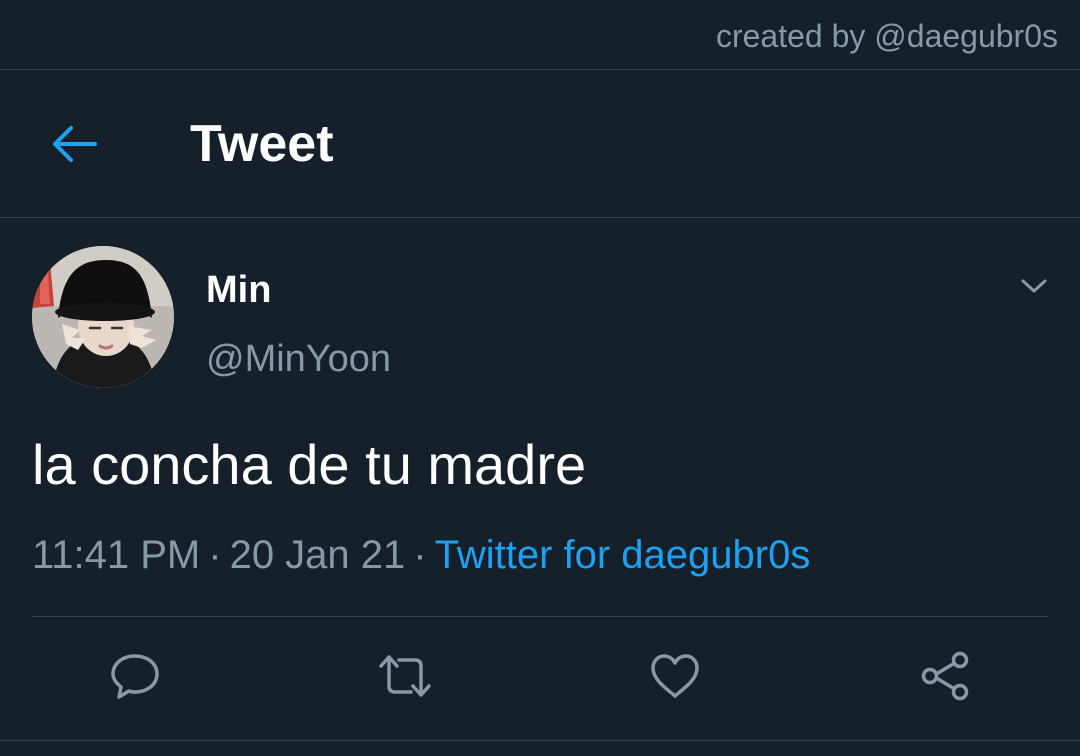  What do you see at coordinates (317, 555) in the screenshot?
I see `tweet-date: 20 Jan 21` at bounding box center [317, 555].